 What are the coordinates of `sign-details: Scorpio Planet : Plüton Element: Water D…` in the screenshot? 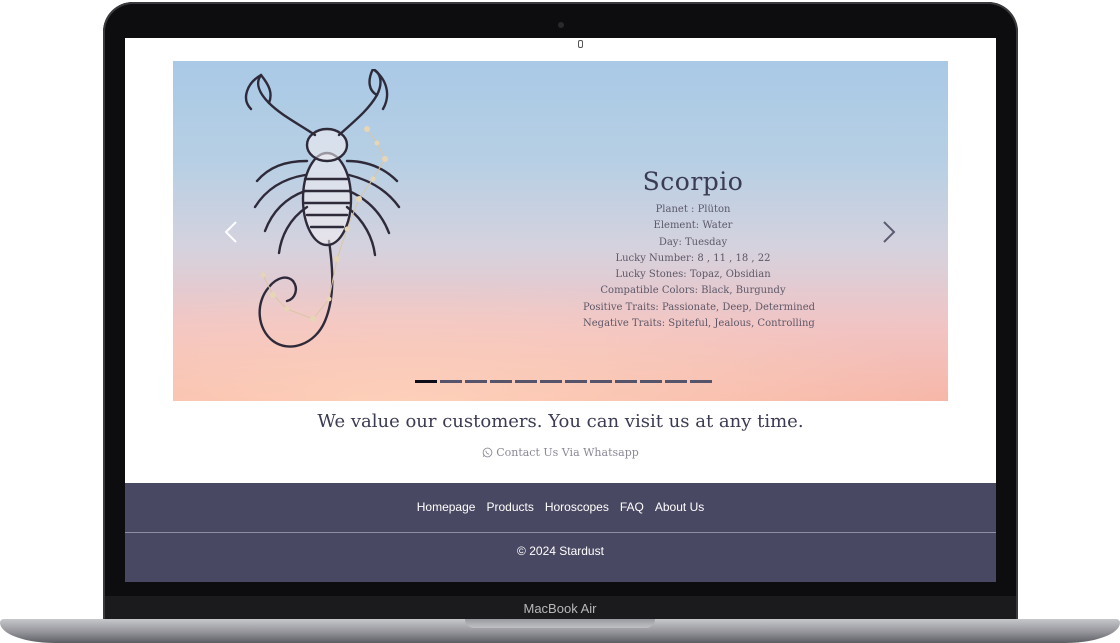 It's located at (699, 249).